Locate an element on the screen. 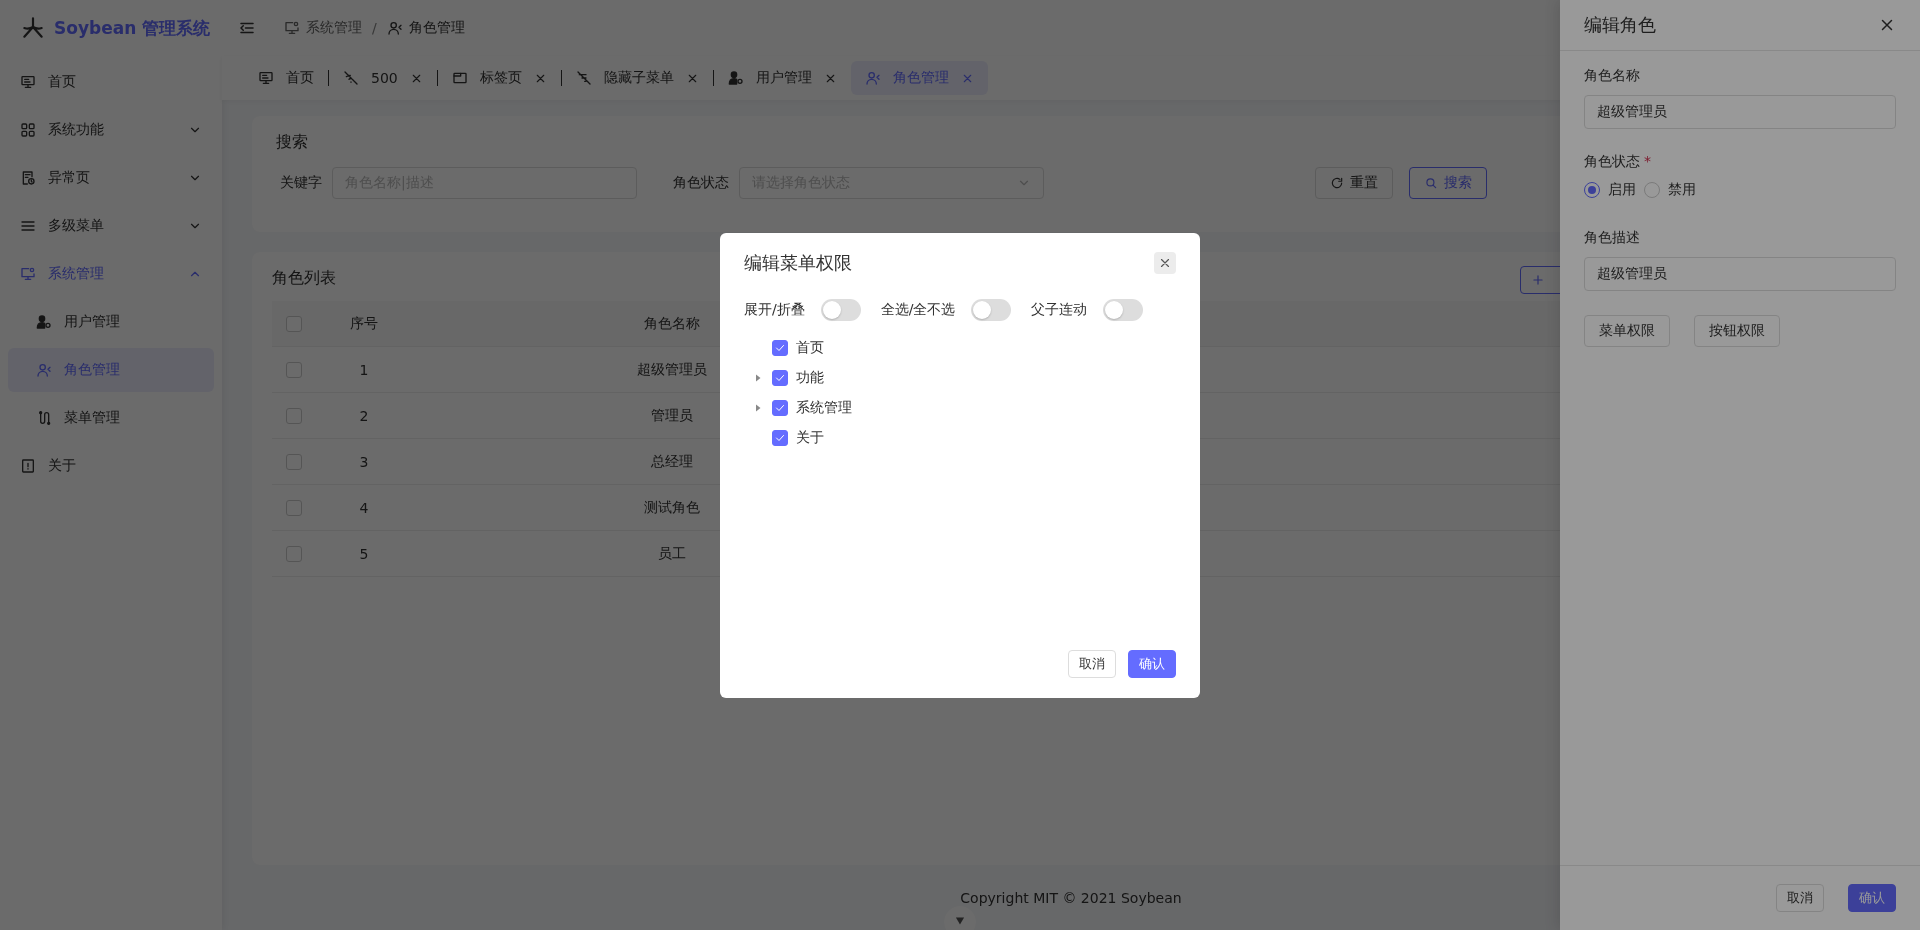 This screenshot has height=930, width=1920. table-cell: 4 is located at coordinates (364, 507).